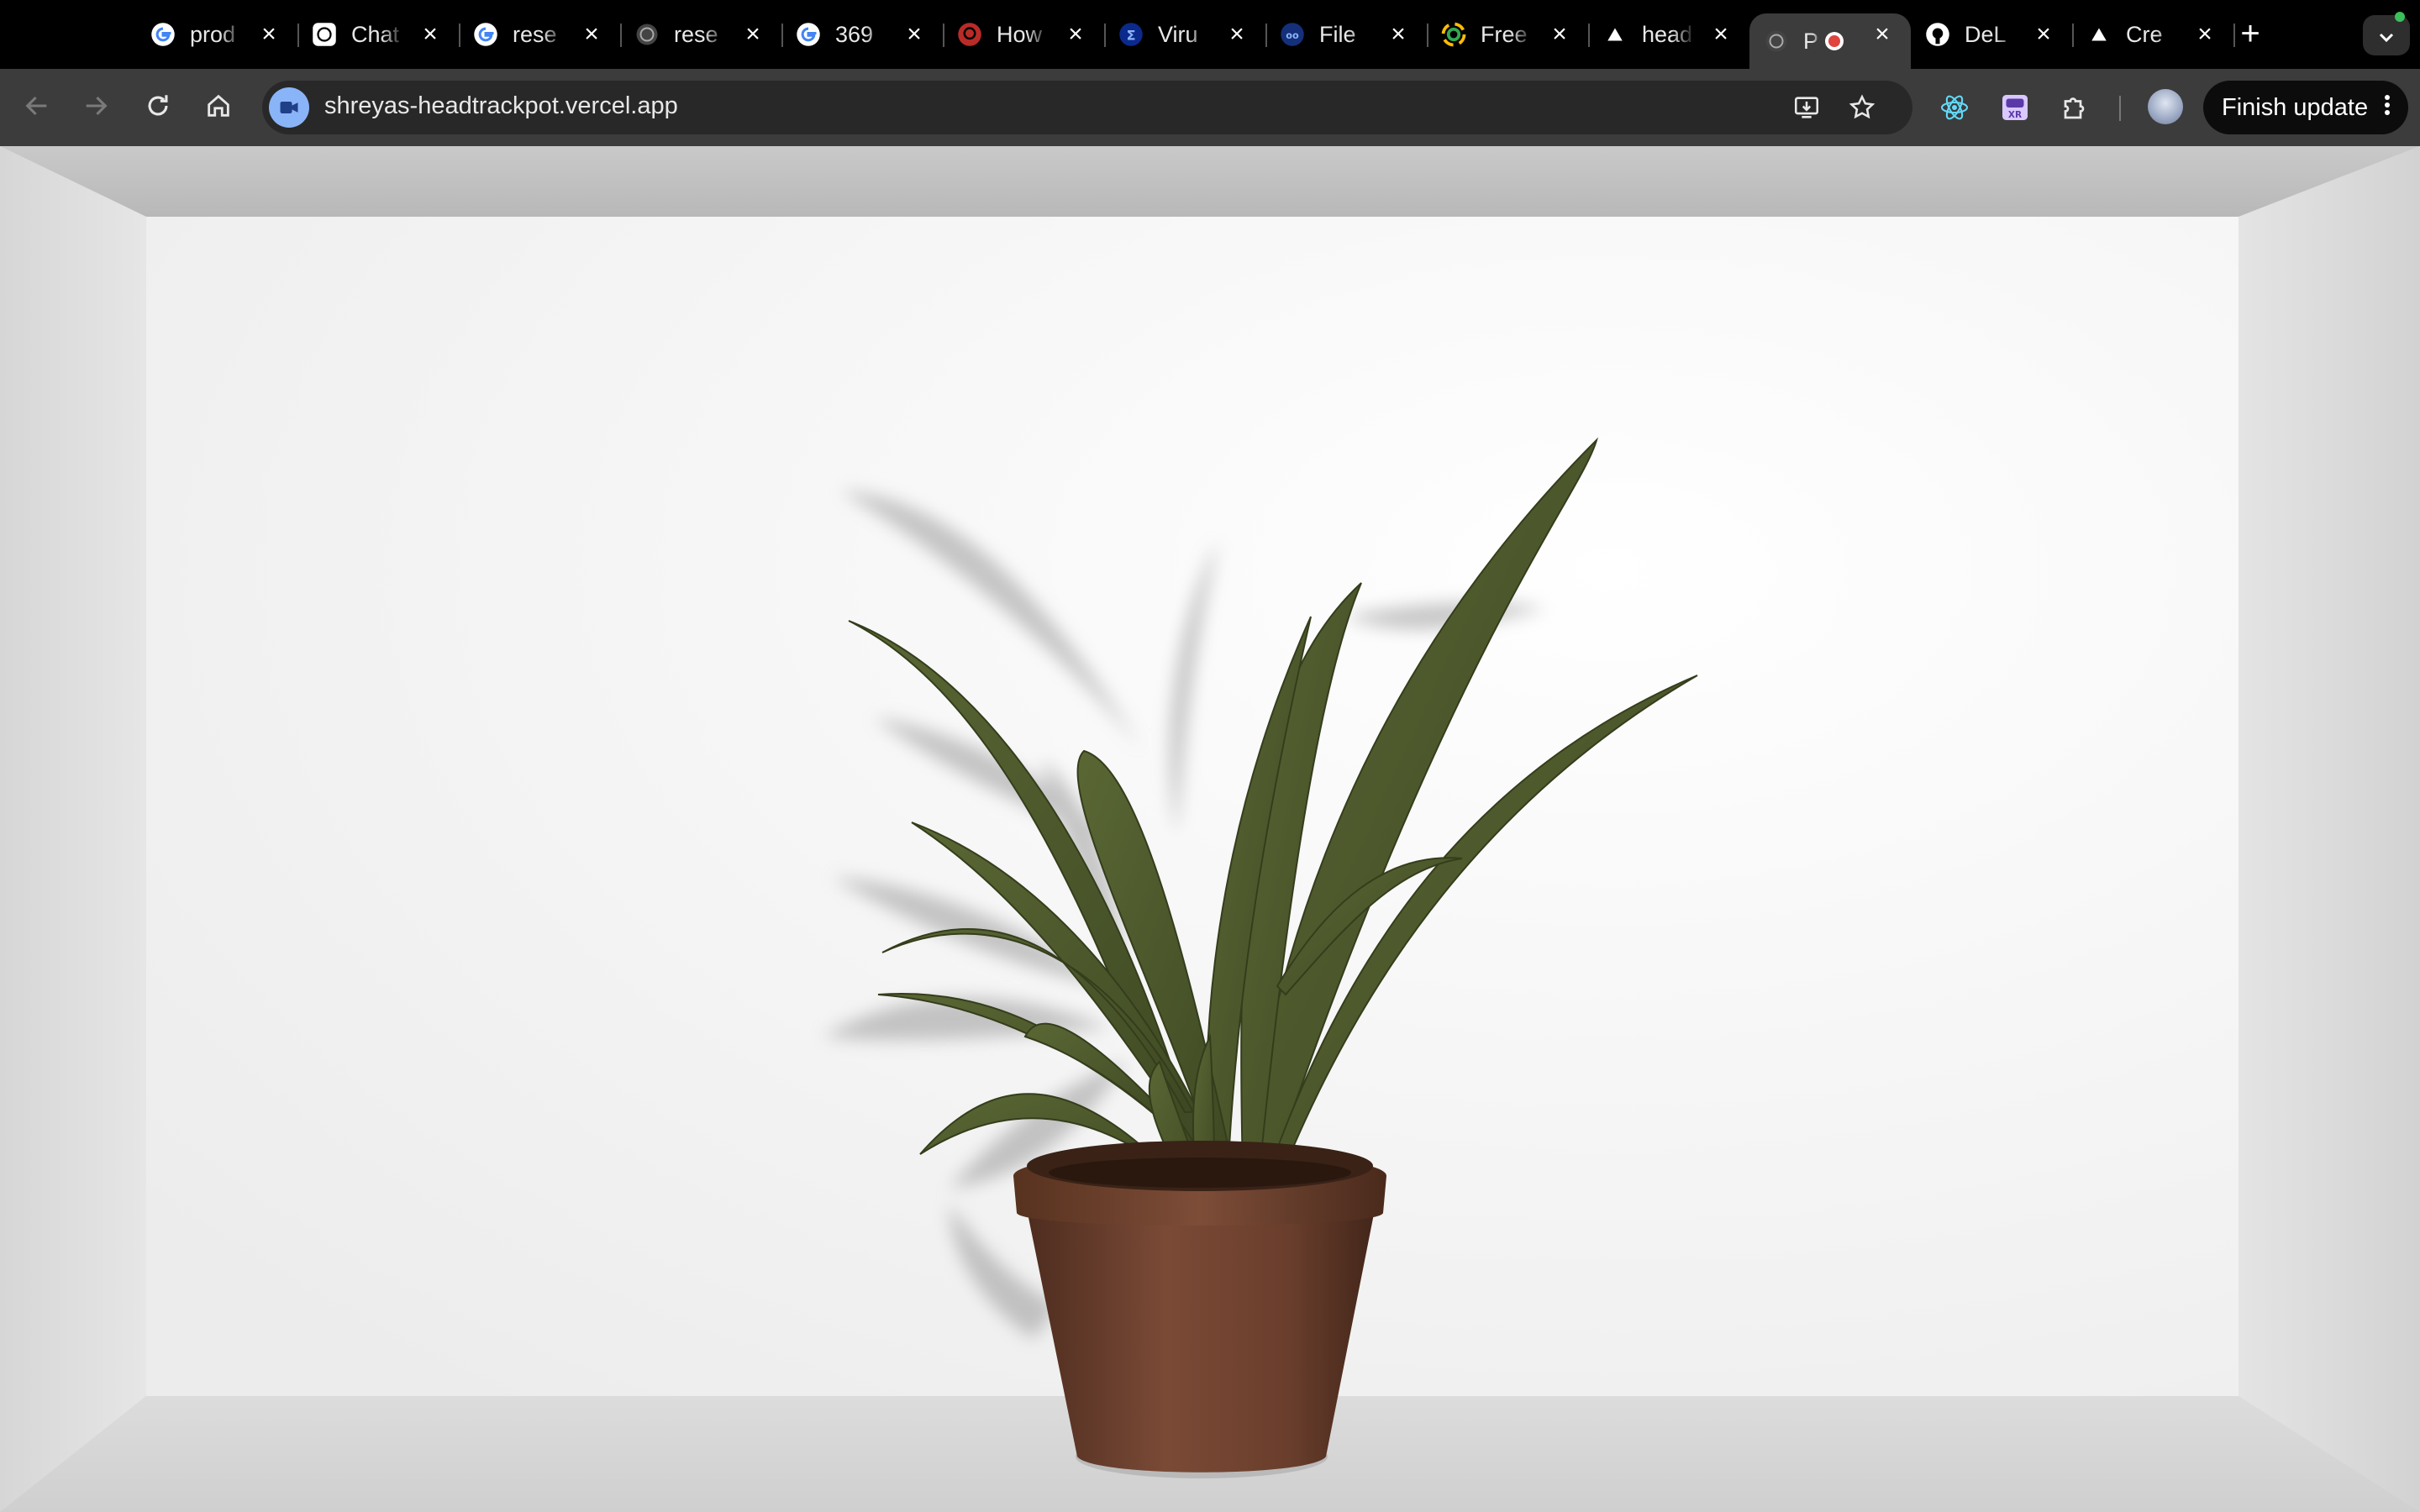  Describe the element at coordinates (2015, 115) in the screenshot. I see `svg-text: XR` at that location.